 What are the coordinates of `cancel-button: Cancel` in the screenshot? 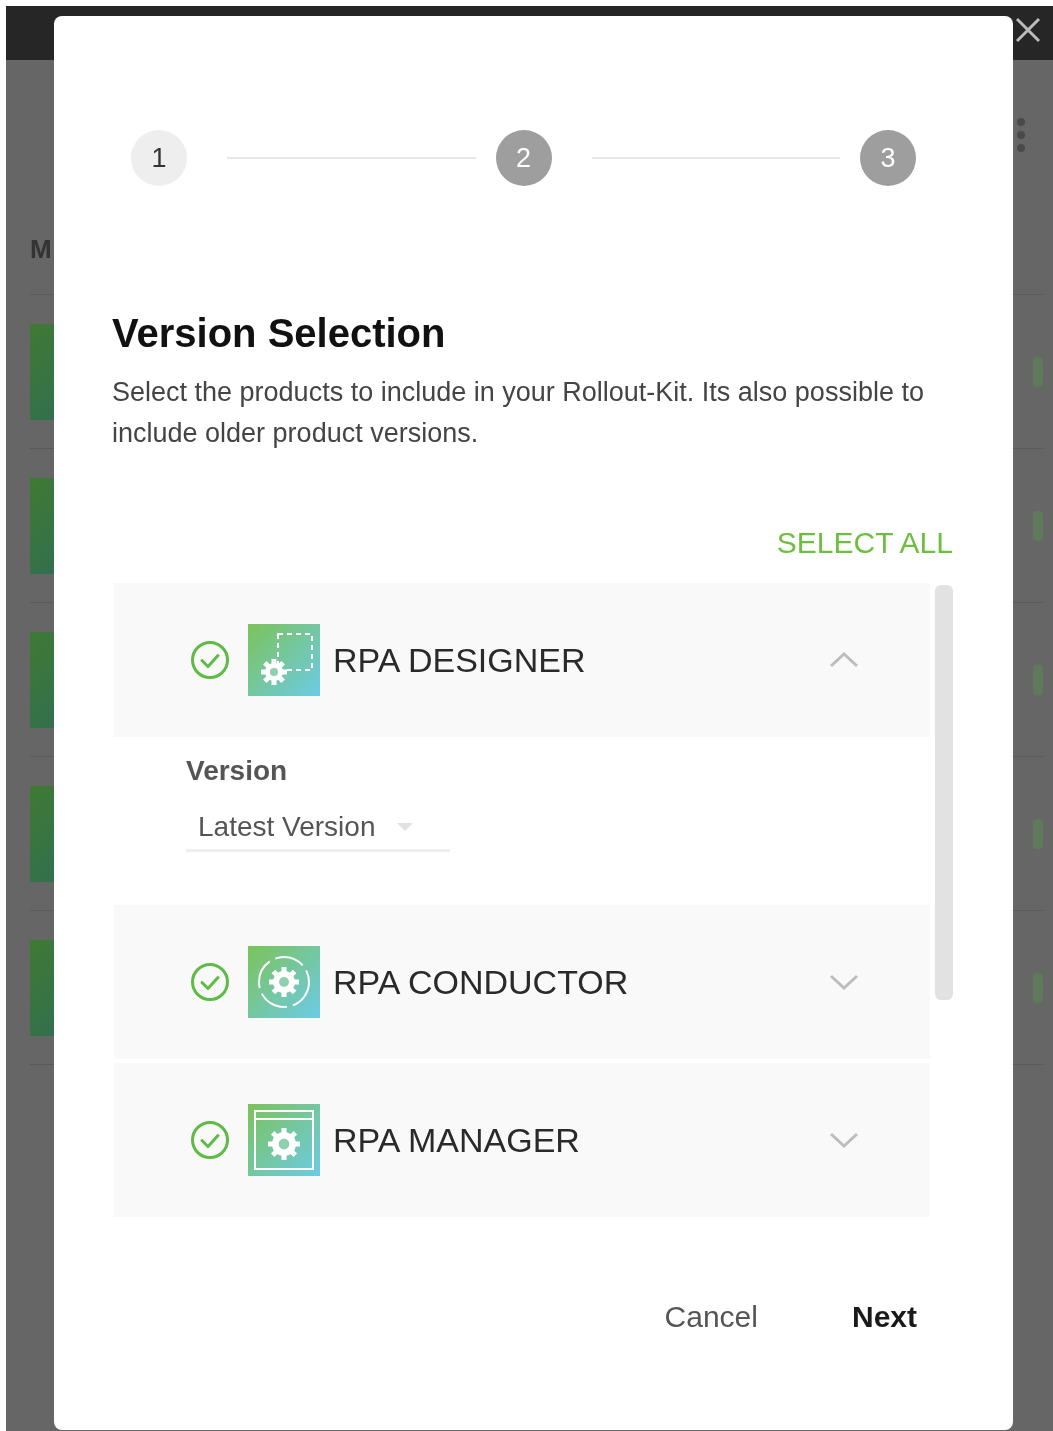 It's located at (711, 1317).